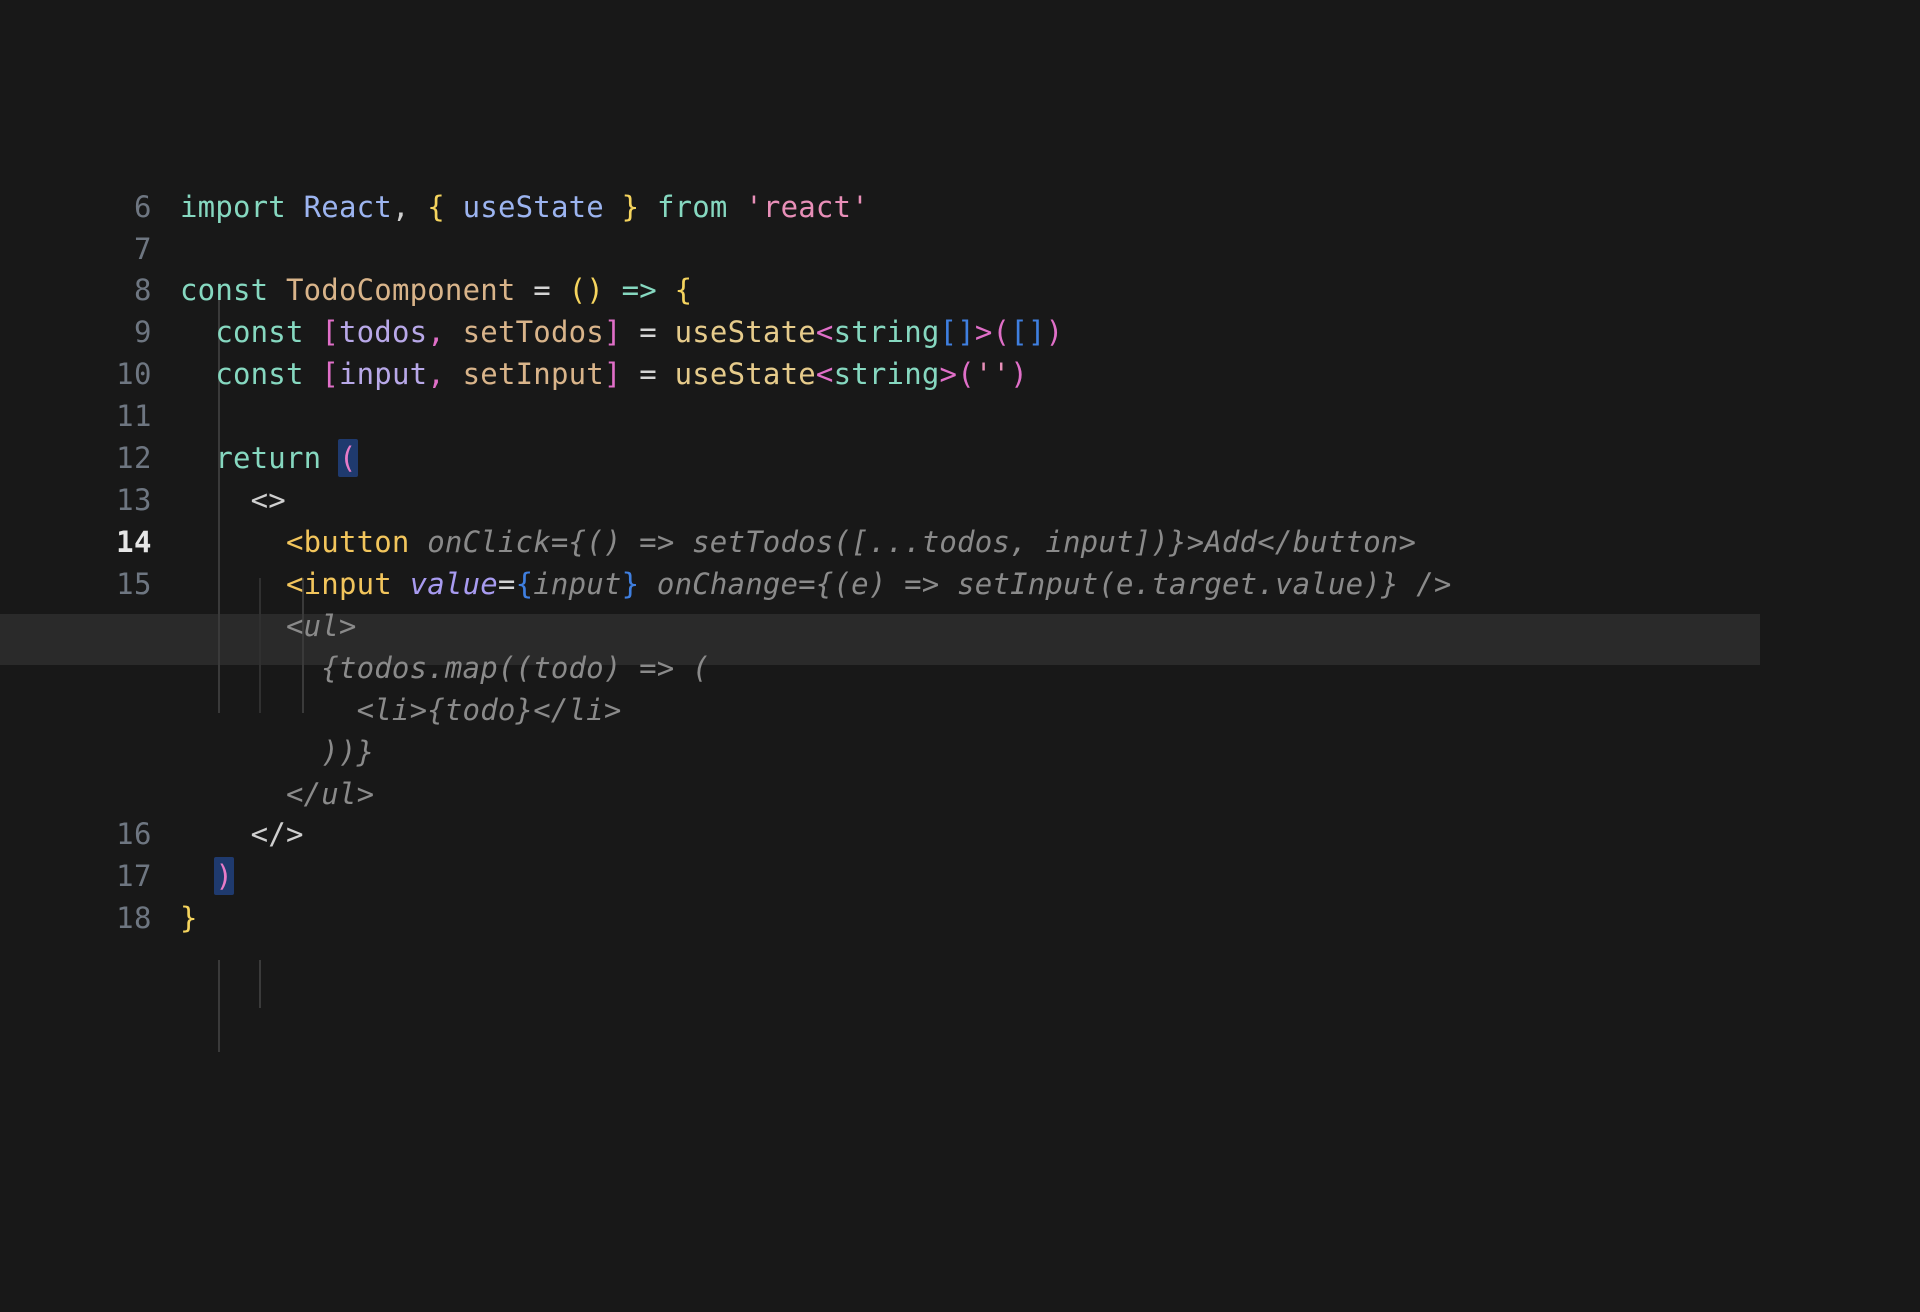  What do you see at coordinates (533, 332) in the screenshot?
I see `token-setter-function: setTodos` at bounding box center [533, 332].